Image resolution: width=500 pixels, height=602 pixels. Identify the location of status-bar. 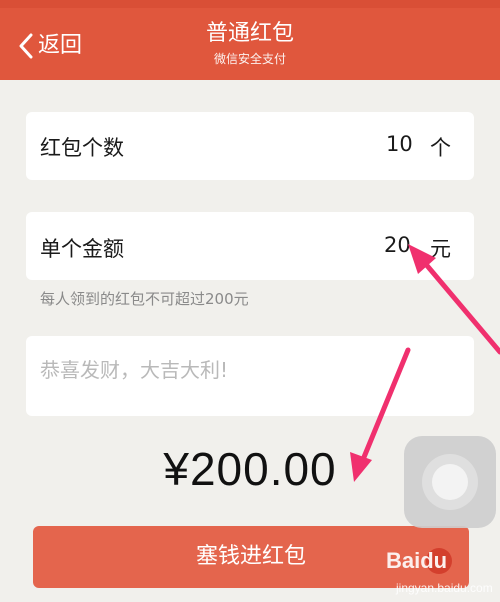
(250, 4).